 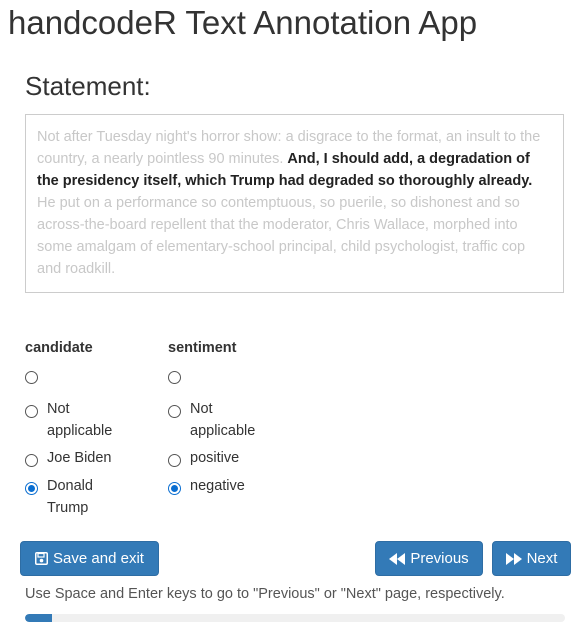 I want to click on candidate-option-not-applicable: Not applicable, so click(x=76, y=421).